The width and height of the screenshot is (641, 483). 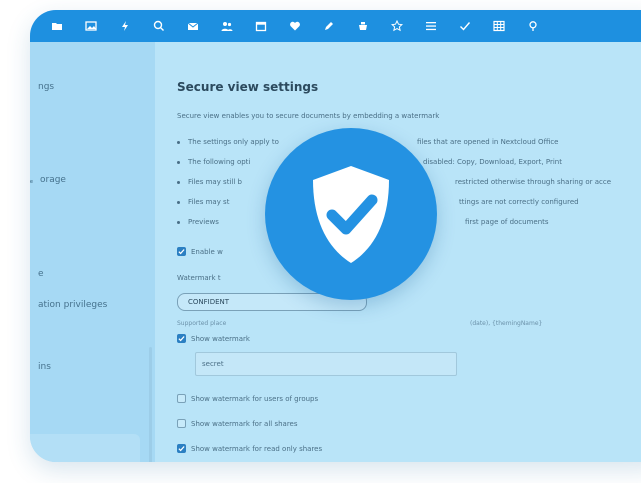 I want to click on security-badge, so click(x=351, y=214).